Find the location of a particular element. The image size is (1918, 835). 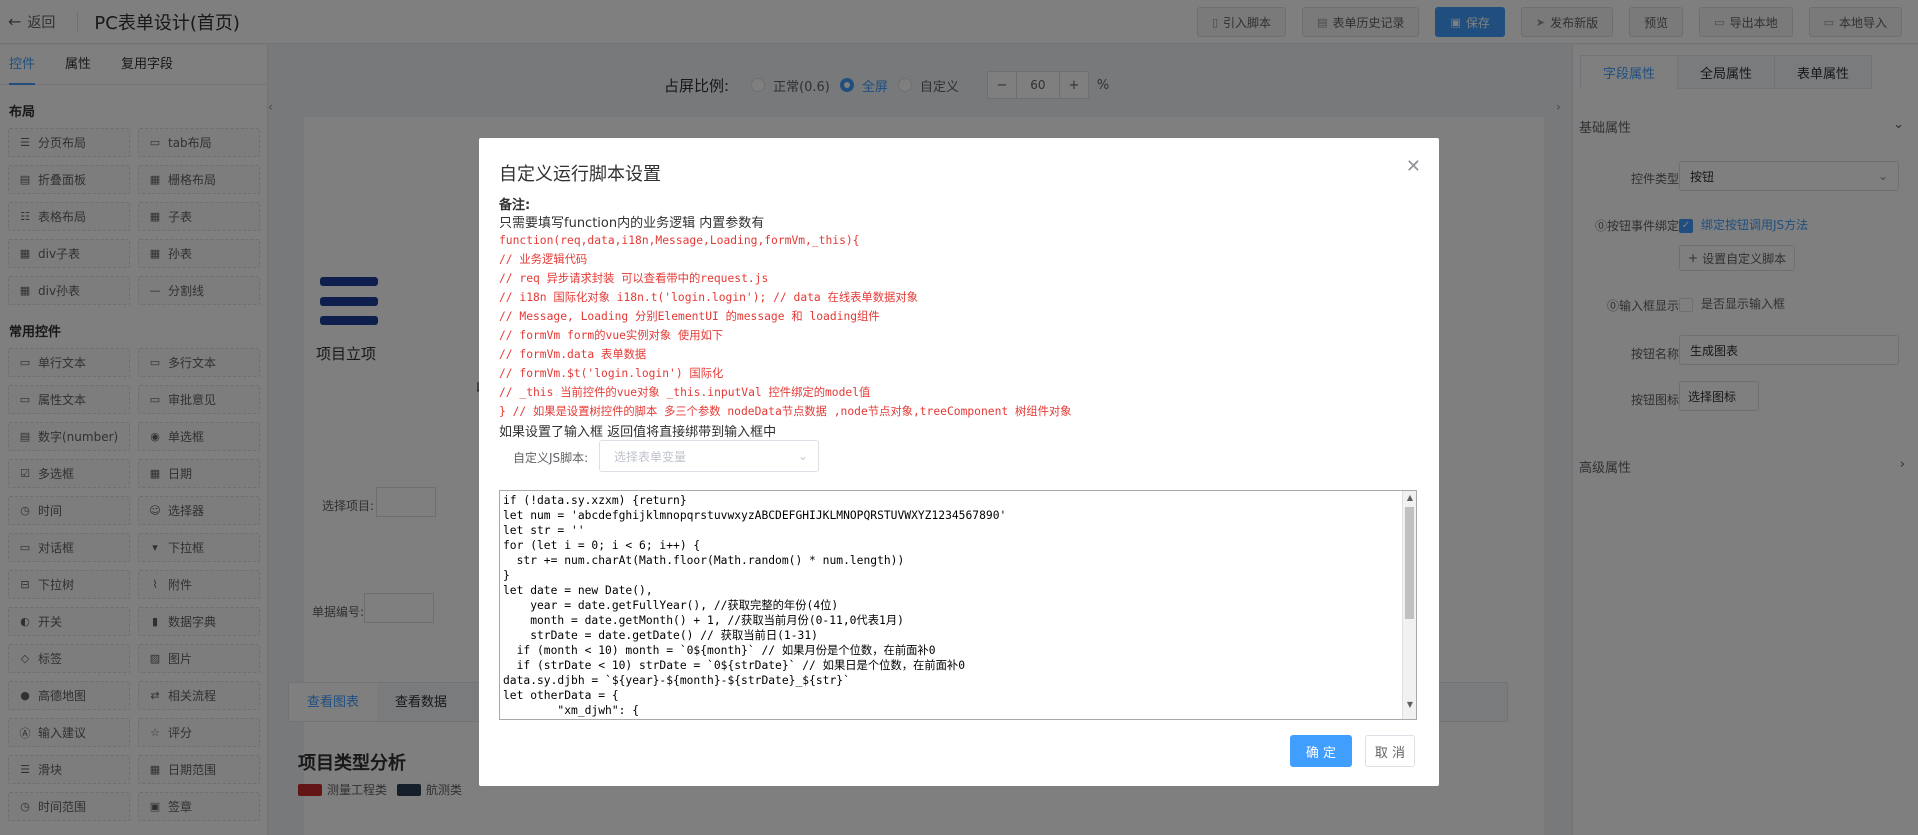

chevron-down-icon: ⌄ is located at coordinates (802, 456).